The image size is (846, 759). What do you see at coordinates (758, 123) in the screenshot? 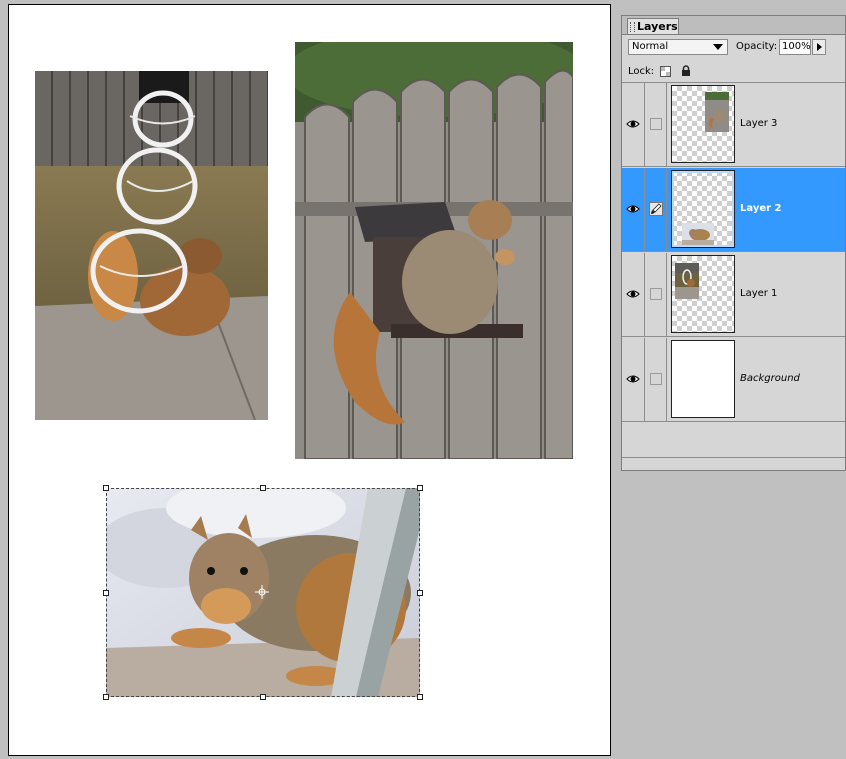
I see `layer-name: Layer 3` at bounding box center [758, 123].